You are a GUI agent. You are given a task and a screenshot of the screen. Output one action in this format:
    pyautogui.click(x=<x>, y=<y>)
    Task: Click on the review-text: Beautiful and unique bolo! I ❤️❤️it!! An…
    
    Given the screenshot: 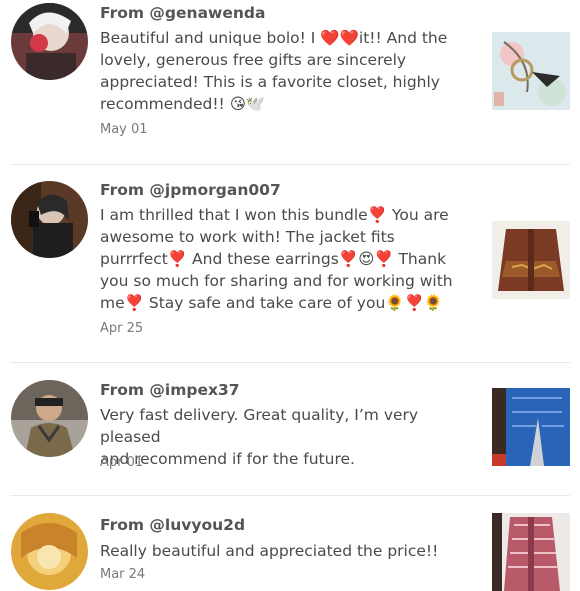 What is the action you would take?
    pyautogui.click(x=274, y=71)
    